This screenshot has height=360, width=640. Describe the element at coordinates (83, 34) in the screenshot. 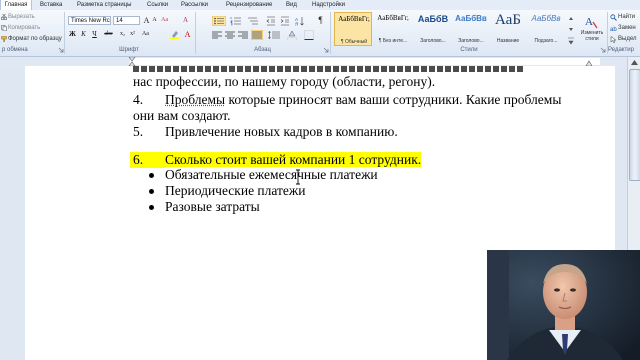

I see `italic-icon: К` at that location.